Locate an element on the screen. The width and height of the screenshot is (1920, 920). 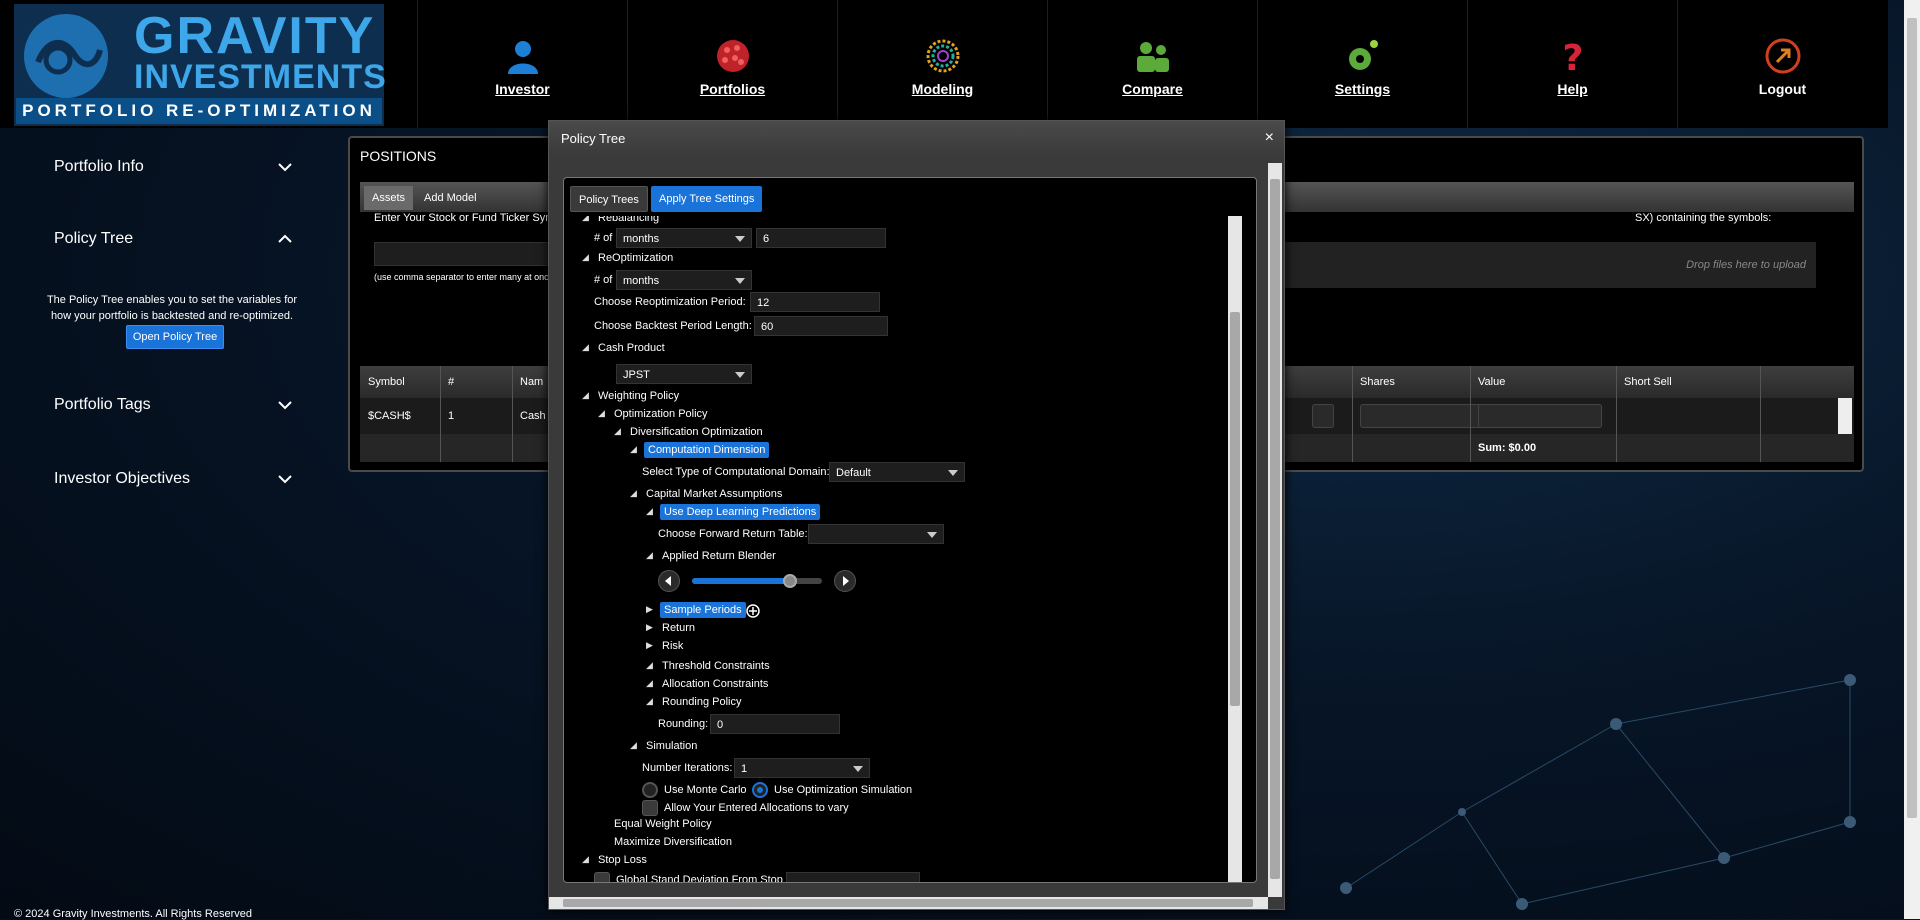
node-return-blender: Applied Return Blender is located at coordinates (719, 556).